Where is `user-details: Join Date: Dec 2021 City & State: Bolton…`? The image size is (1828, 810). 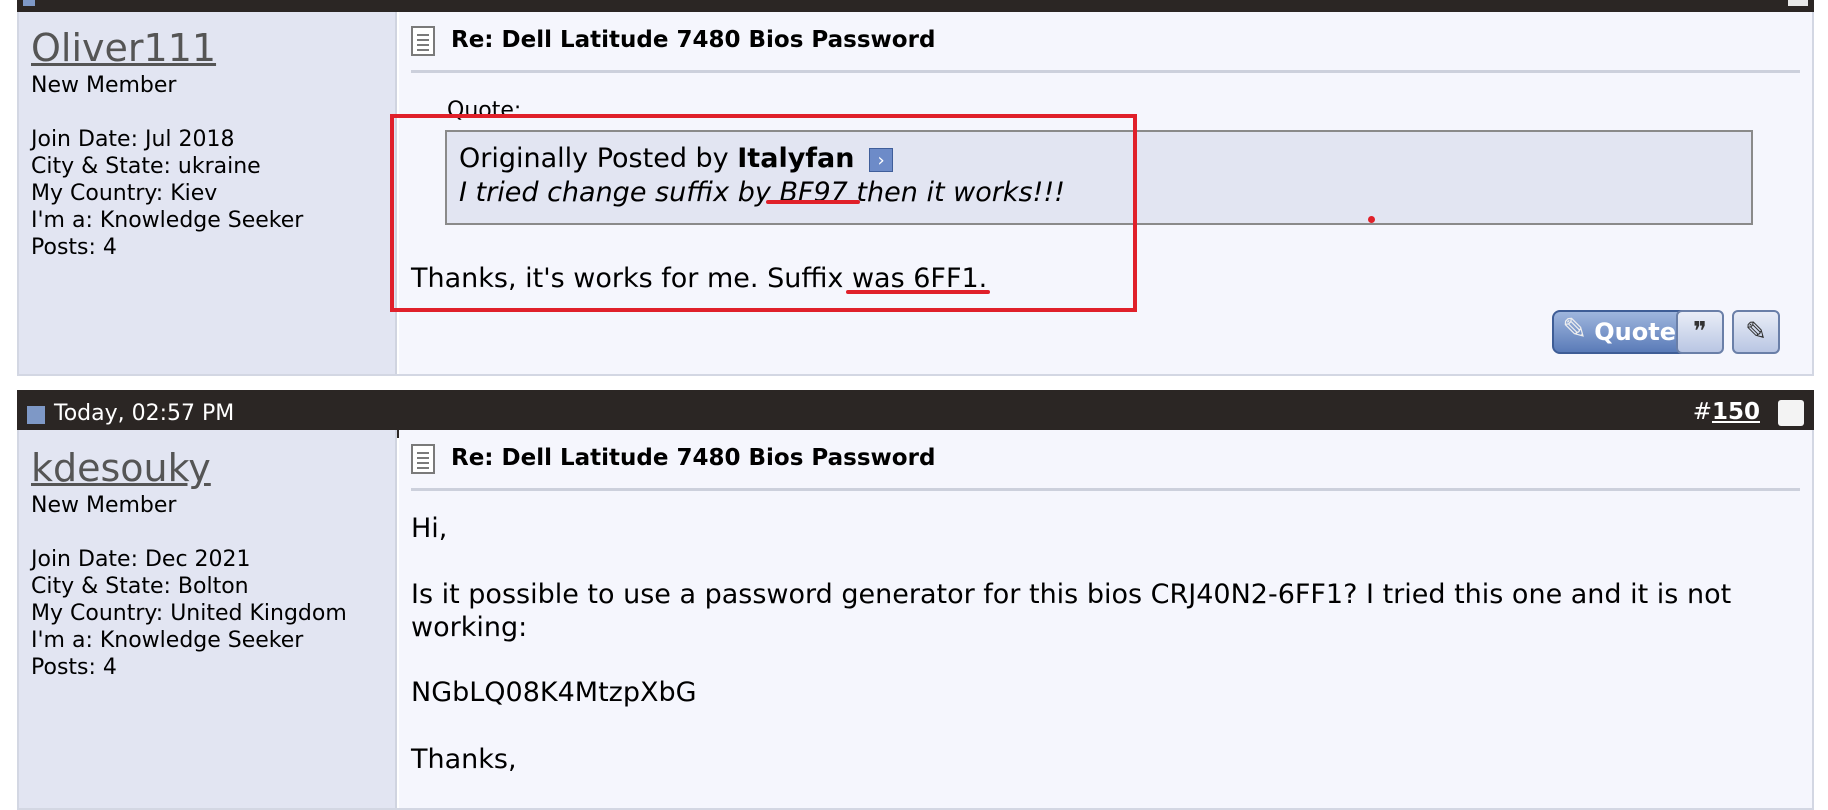 user-details: Join Date: Dec 2021 City & State: Bolton… is located at coordinates (207, 613).